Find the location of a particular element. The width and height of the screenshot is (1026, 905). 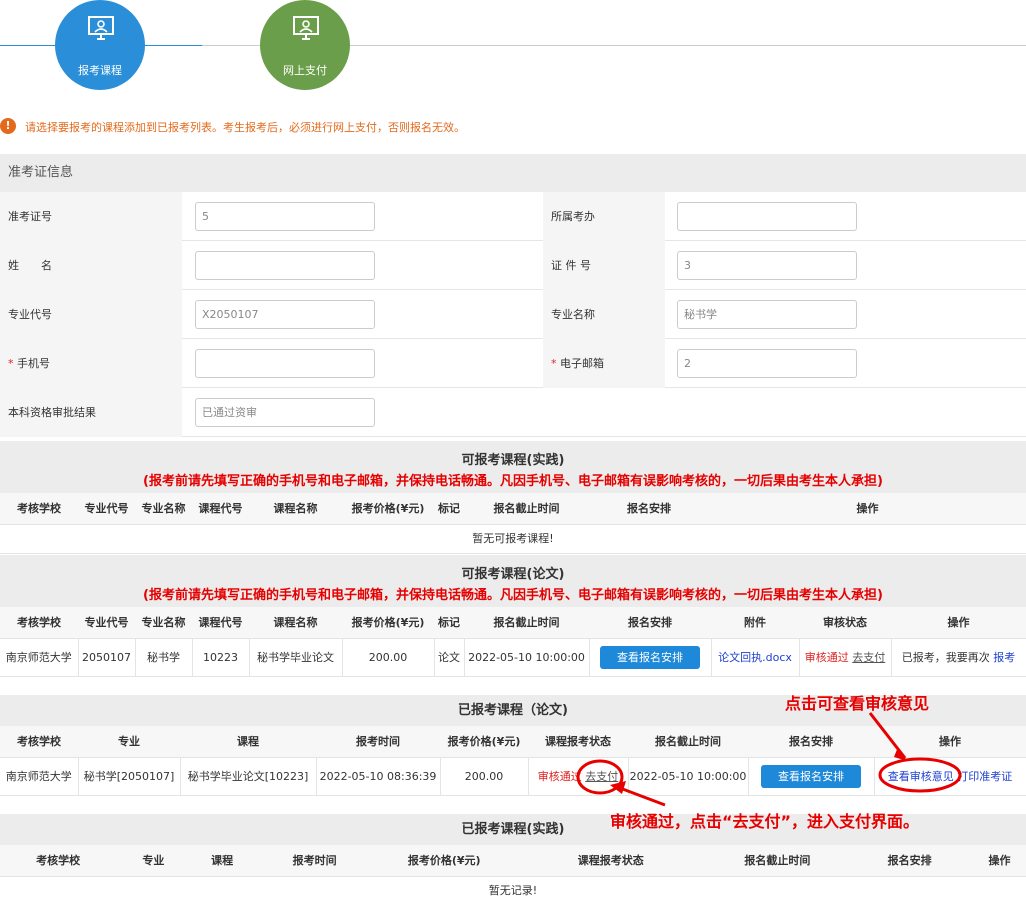

form-row: 姓 名 证 件 号 3 is located at coordinates (513, 265).